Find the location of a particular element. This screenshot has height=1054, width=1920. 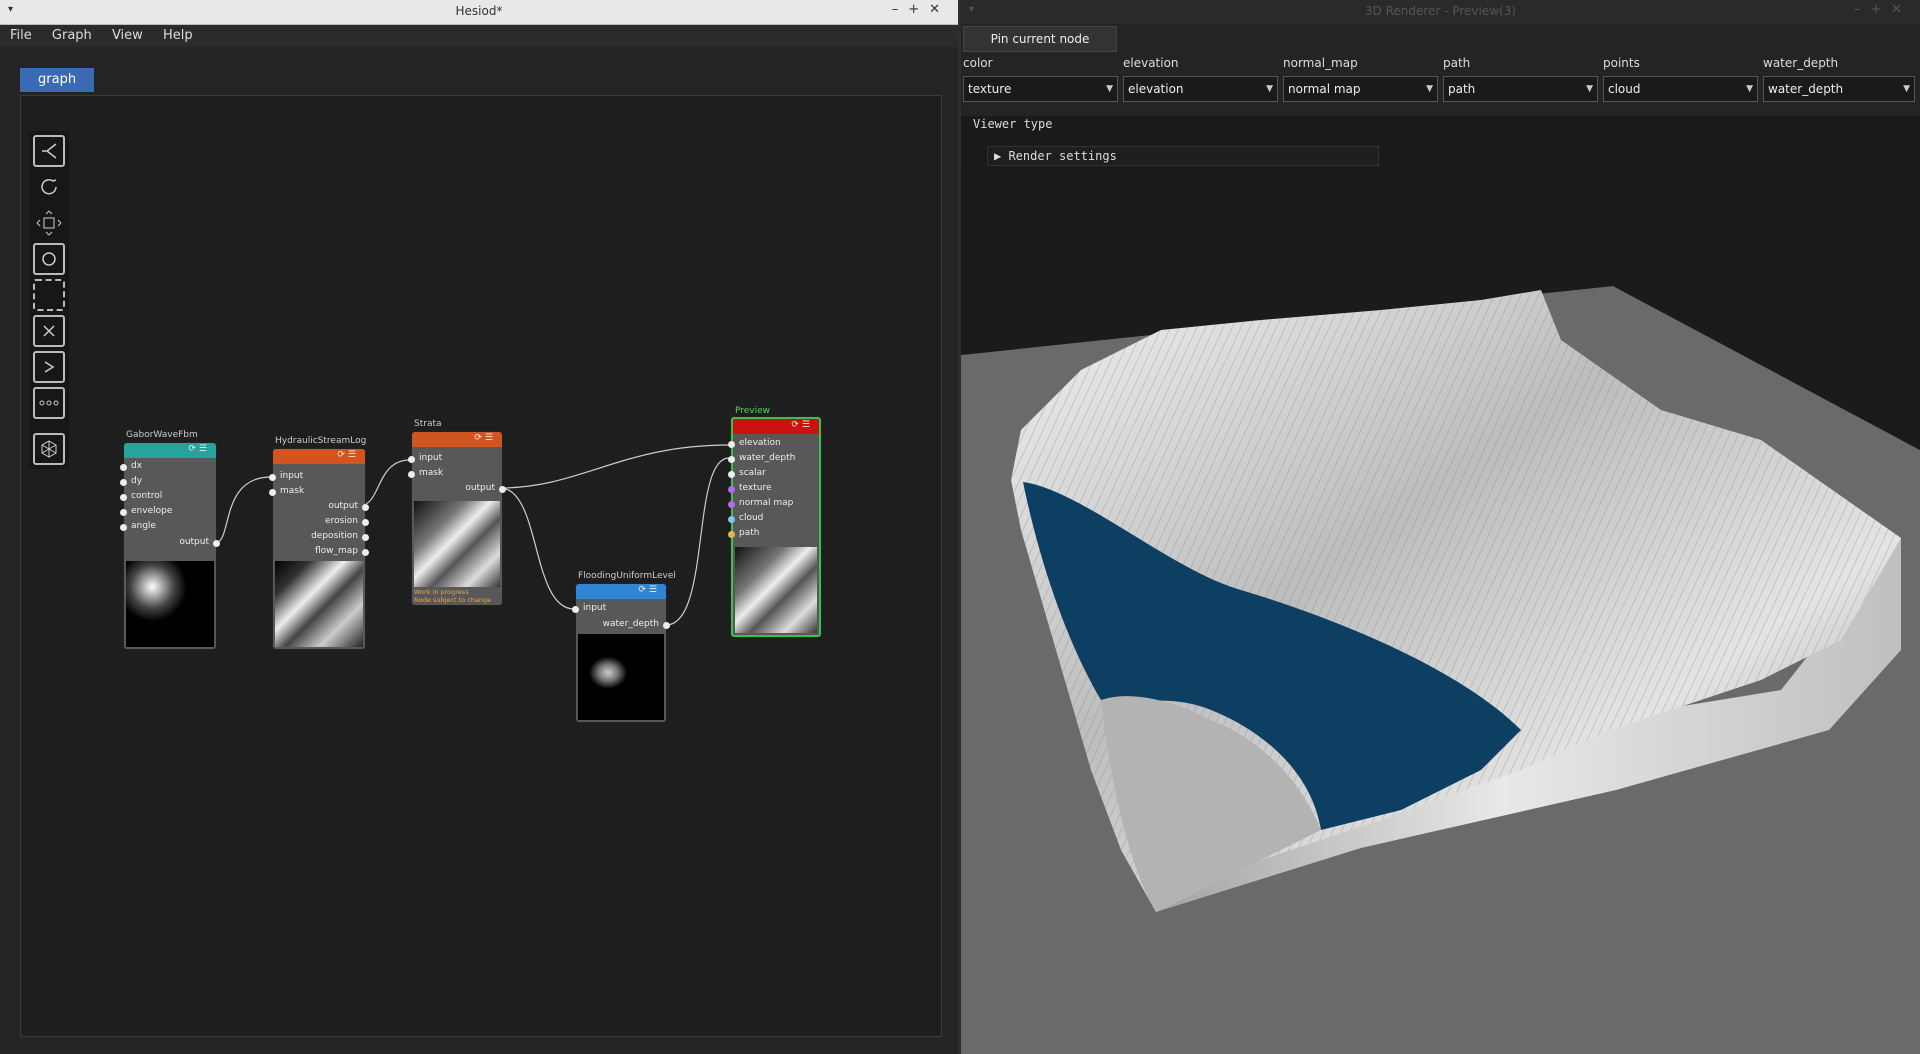

left-titlebar: ▾ Hesiod* –+✕ is located at coordinates (479, 12).